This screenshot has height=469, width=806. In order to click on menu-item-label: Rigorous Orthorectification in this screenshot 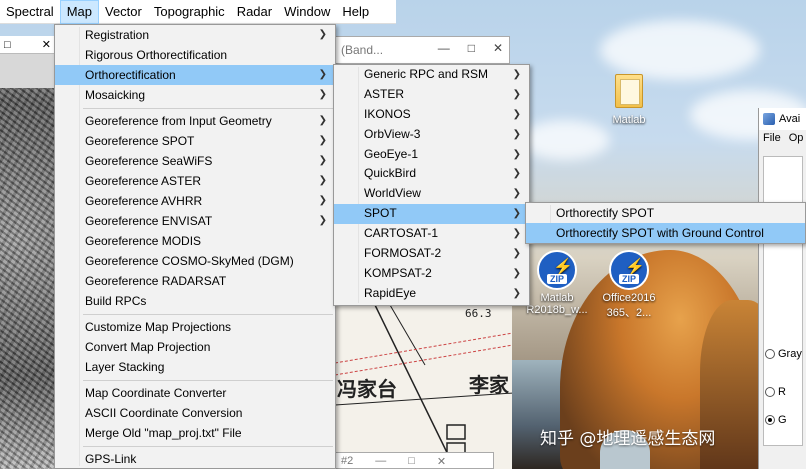, I will do `click(156, 55)`.